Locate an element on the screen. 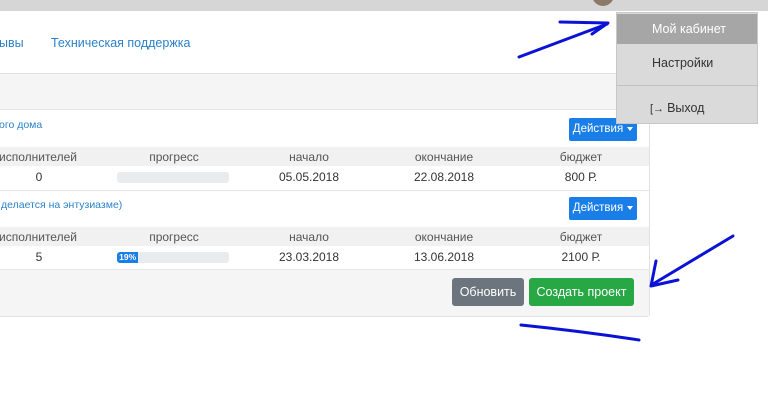  card-header is located at coordinates (324, 92).